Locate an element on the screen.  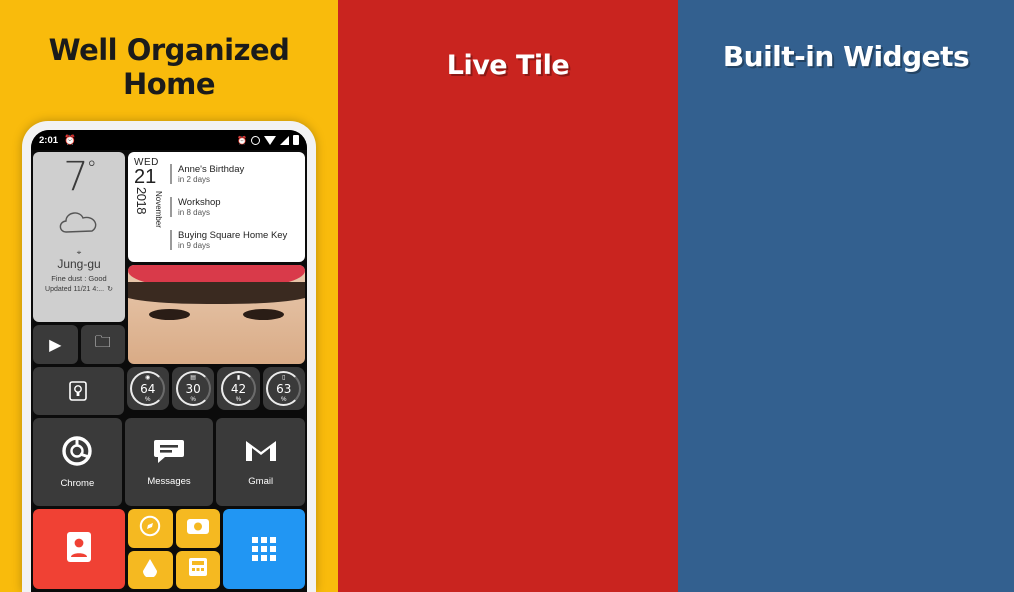
weather-temperature: 7° is located at coordinates (79, 177).